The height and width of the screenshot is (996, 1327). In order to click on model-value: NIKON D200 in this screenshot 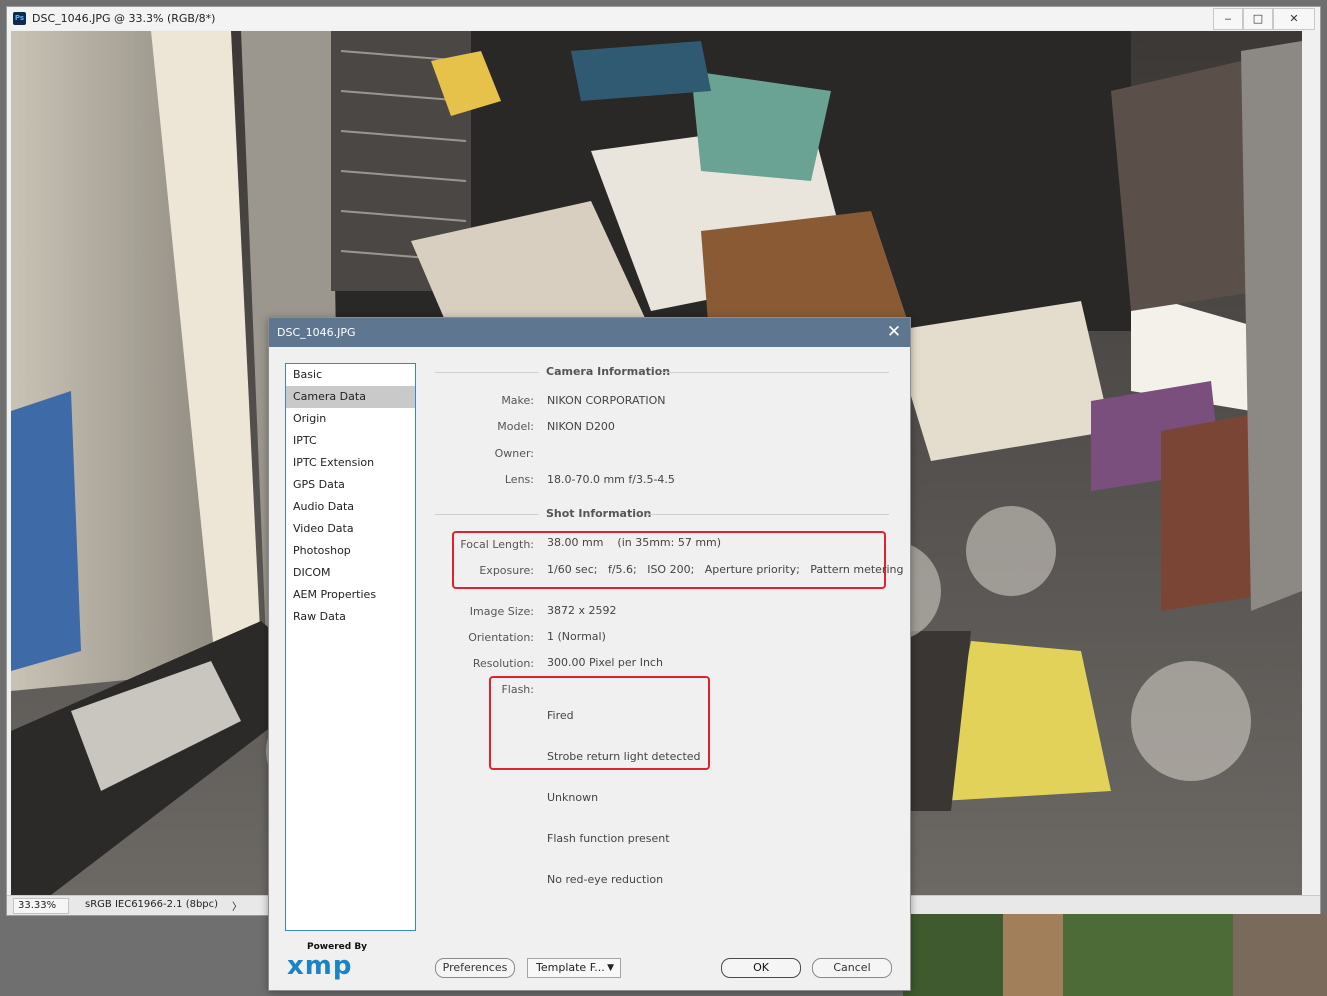, I will do `click(581, 426)`.